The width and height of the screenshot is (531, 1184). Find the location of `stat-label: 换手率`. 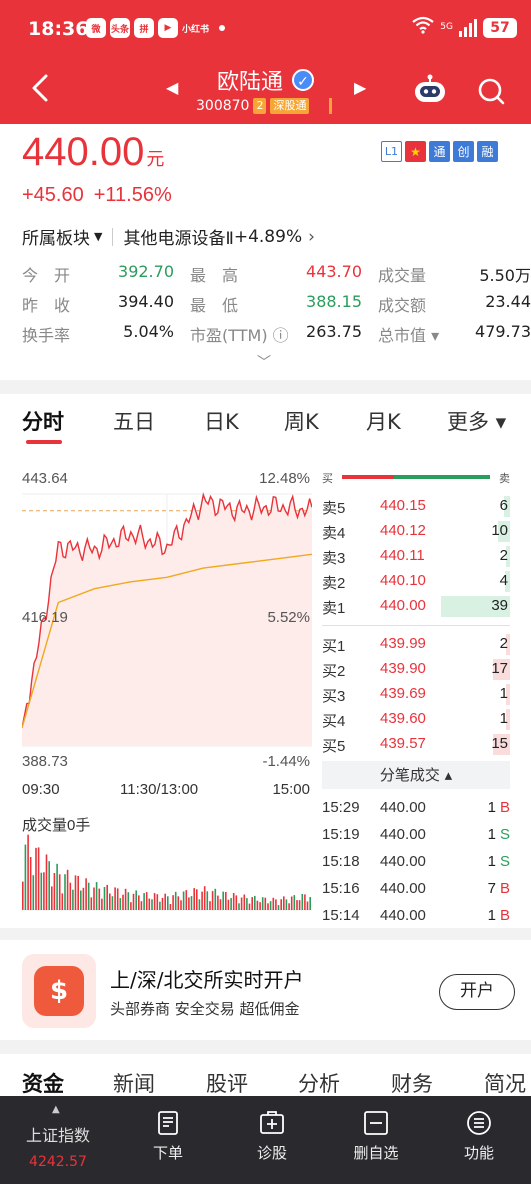

stat-label: 换手率 is located at coordinates (46, 335).